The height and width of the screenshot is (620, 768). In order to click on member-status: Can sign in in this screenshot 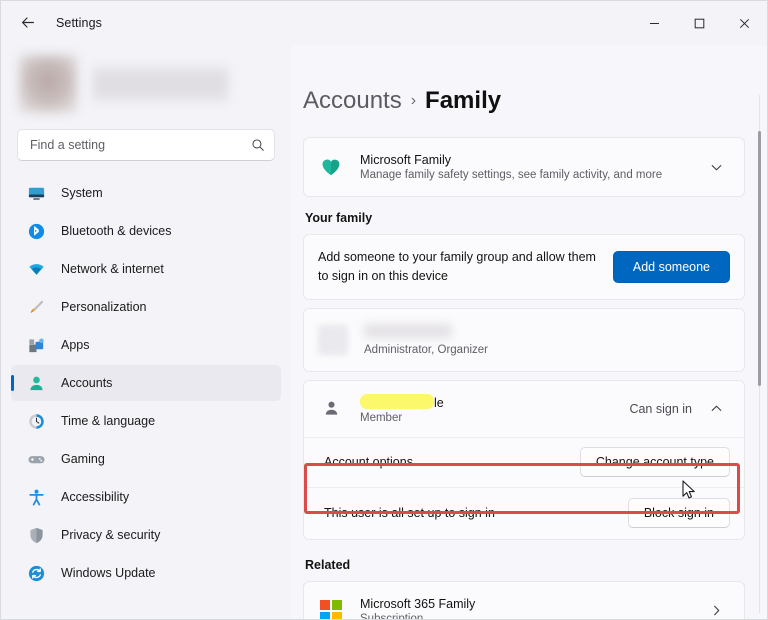, I will do `click(660, 408)`.